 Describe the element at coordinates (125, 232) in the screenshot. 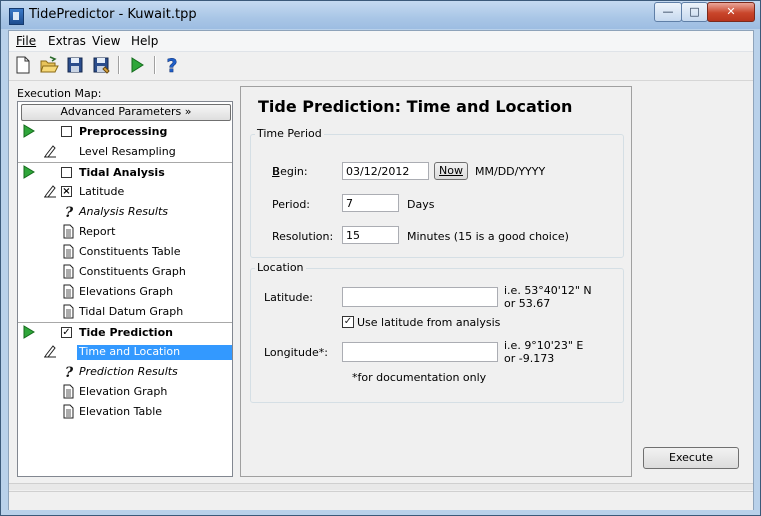

I see `tree-item: Report` at that location.